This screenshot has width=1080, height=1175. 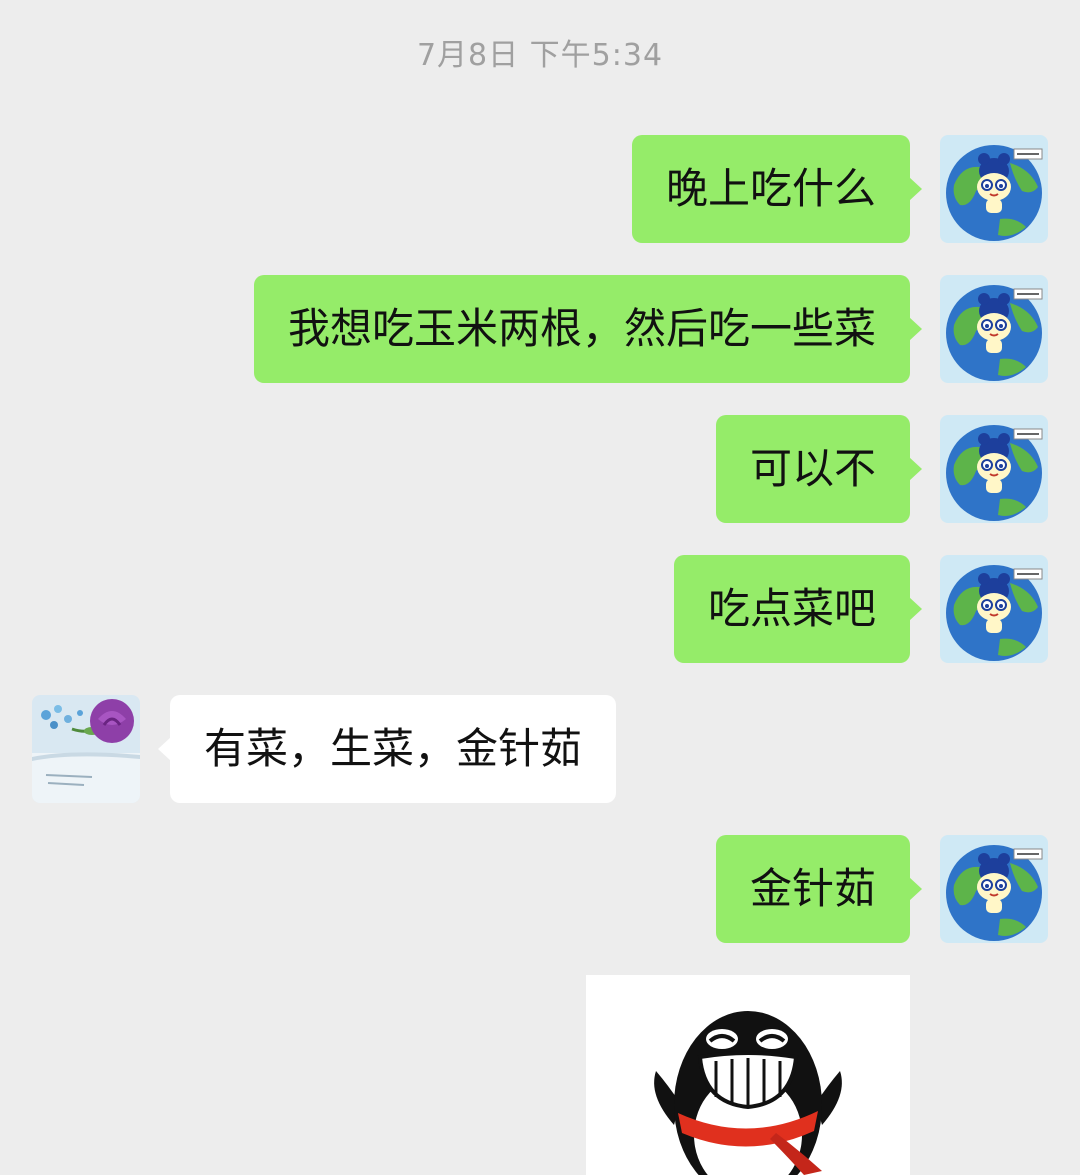 I want to click on sticker-message, so click(x=748, y=1075).